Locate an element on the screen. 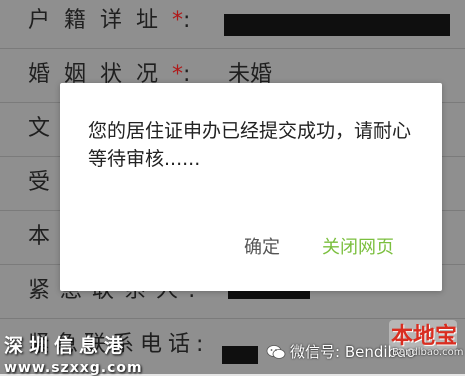  wechat-icon is located at coordinates (276, 352).